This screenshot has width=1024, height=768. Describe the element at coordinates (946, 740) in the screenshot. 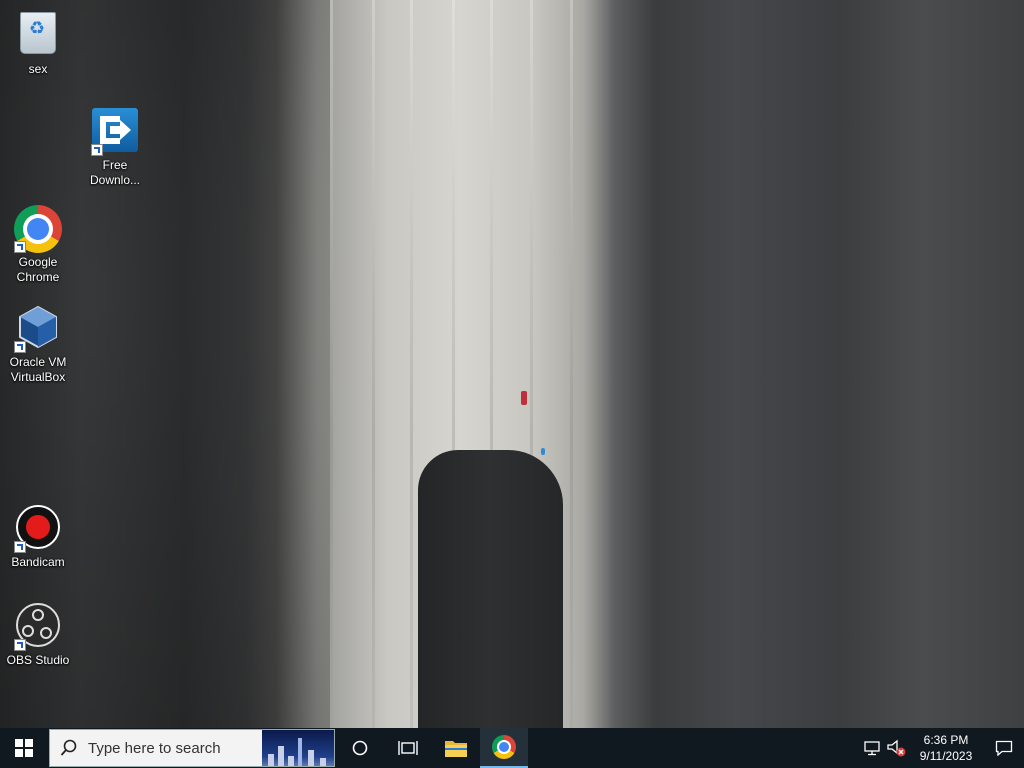

I see `clock-time: 6:36 PM` at that location.